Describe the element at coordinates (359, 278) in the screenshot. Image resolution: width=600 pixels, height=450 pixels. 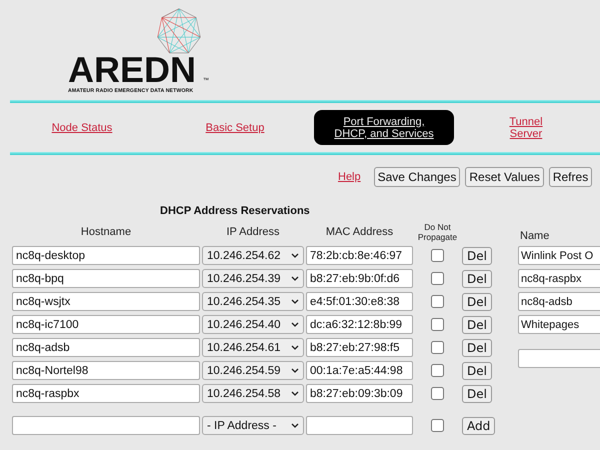
I see `mac-address-field: b8:27:eb:9b:0f:d6` at that location.